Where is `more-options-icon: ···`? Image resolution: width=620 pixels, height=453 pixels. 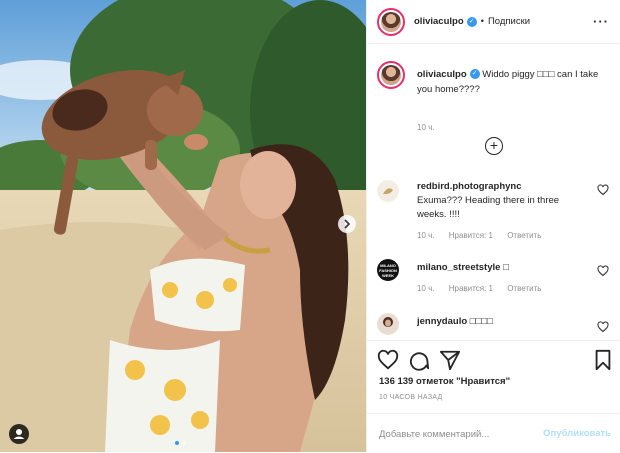 more-options-icon: ··· is located at coordinates (601, 21).